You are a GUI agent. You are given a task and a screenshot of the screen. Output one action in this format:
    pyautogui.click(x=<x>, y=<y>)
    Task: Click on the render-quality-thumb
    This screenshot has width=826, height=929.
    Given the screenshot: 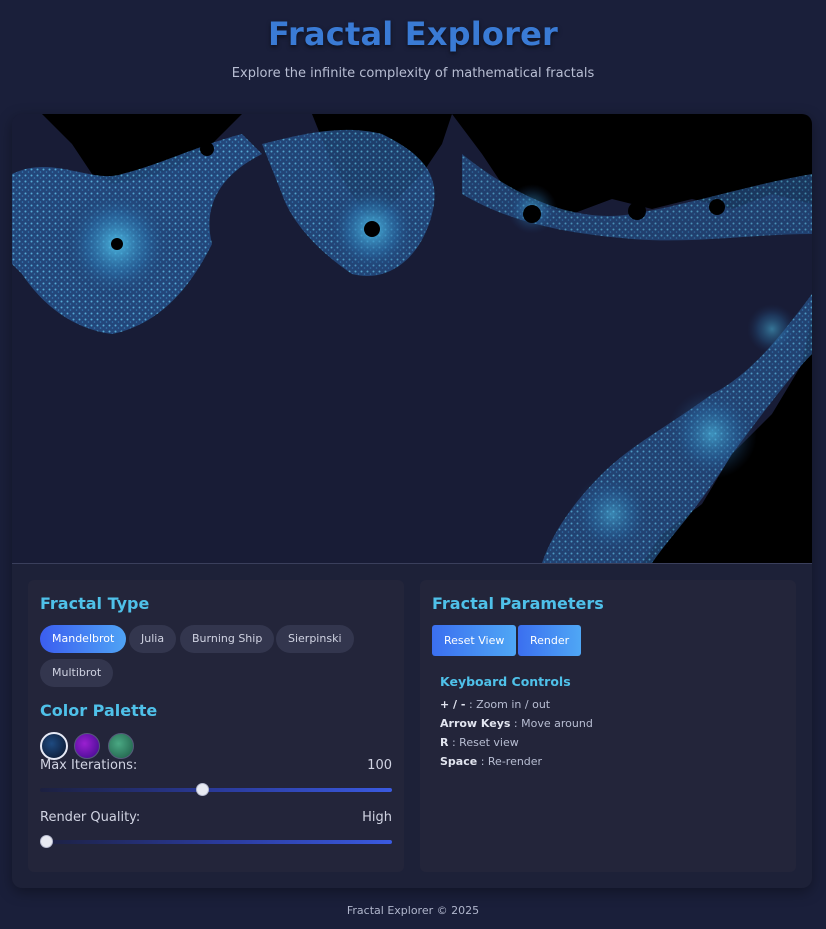 What is the action you would take?
    pyautogui.click(x=46, y=841)
    